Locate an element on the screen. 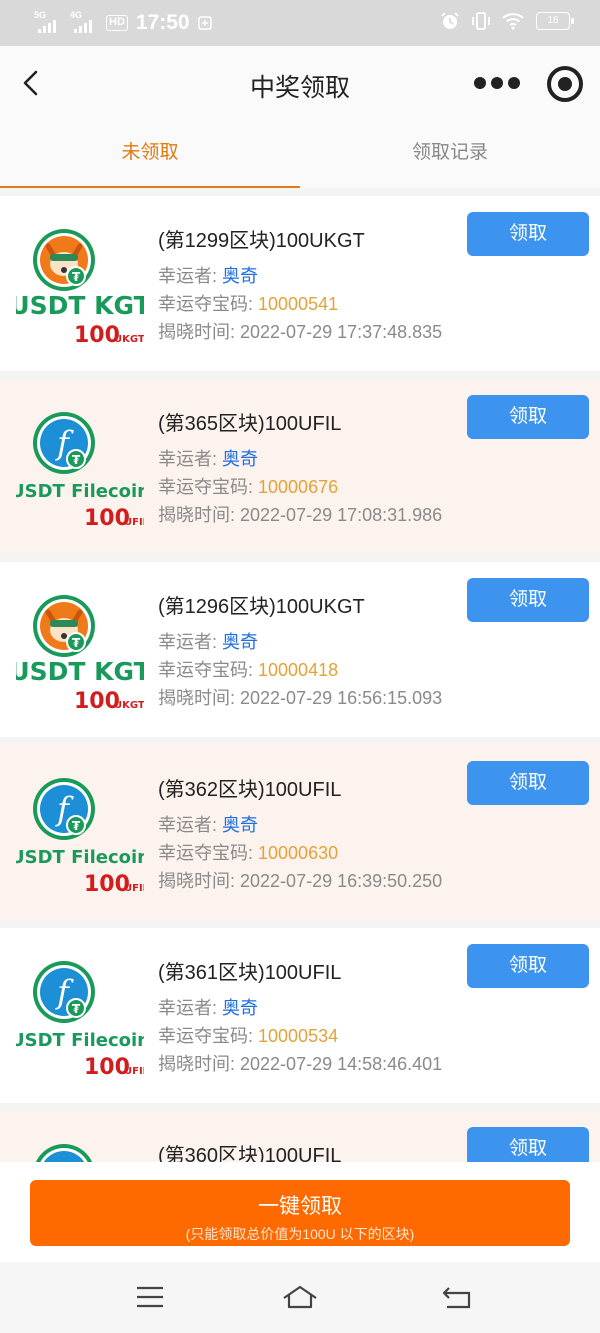  reveal-time: 2022-07-29 17:08:31.986 is located at coordinates (341, 515).